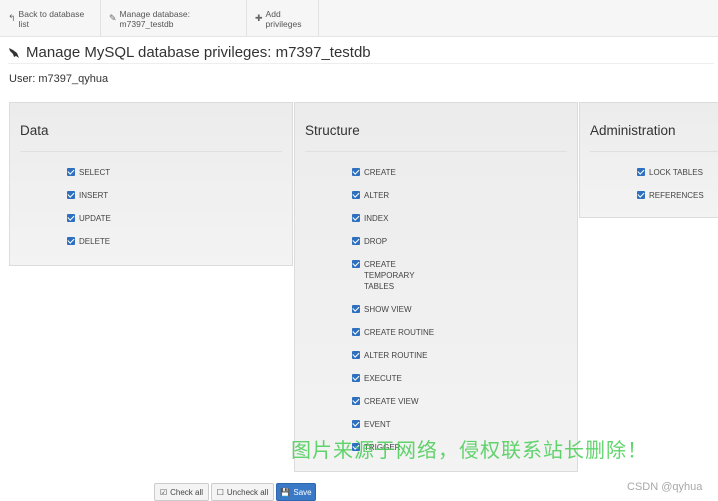 This screenshot has height=501, width=718. What do you see at coordinates (389, 275) in the screenshot?
I see `privilege-label: CREATE TEMPORARY TABLES` at bounding box center [389, 275].